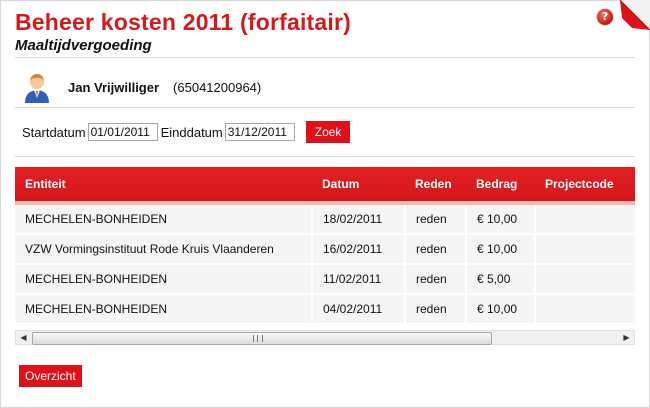 Image resolution: width=650 pixels, height=408 pixels. Describe the element at coordinates (605, 17) in the screenshot. I see `help-icon: ?` at that location.